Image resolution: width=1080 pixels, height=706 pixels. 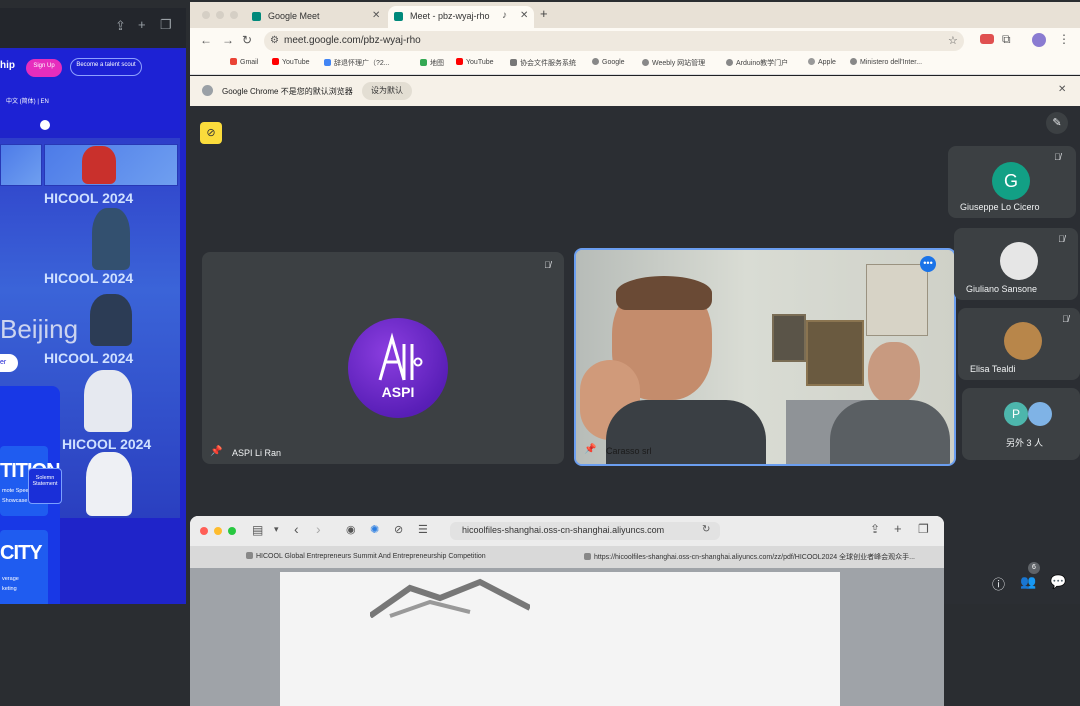 I want to click on chat-icon: 💬, so click(x=1058, y=582).